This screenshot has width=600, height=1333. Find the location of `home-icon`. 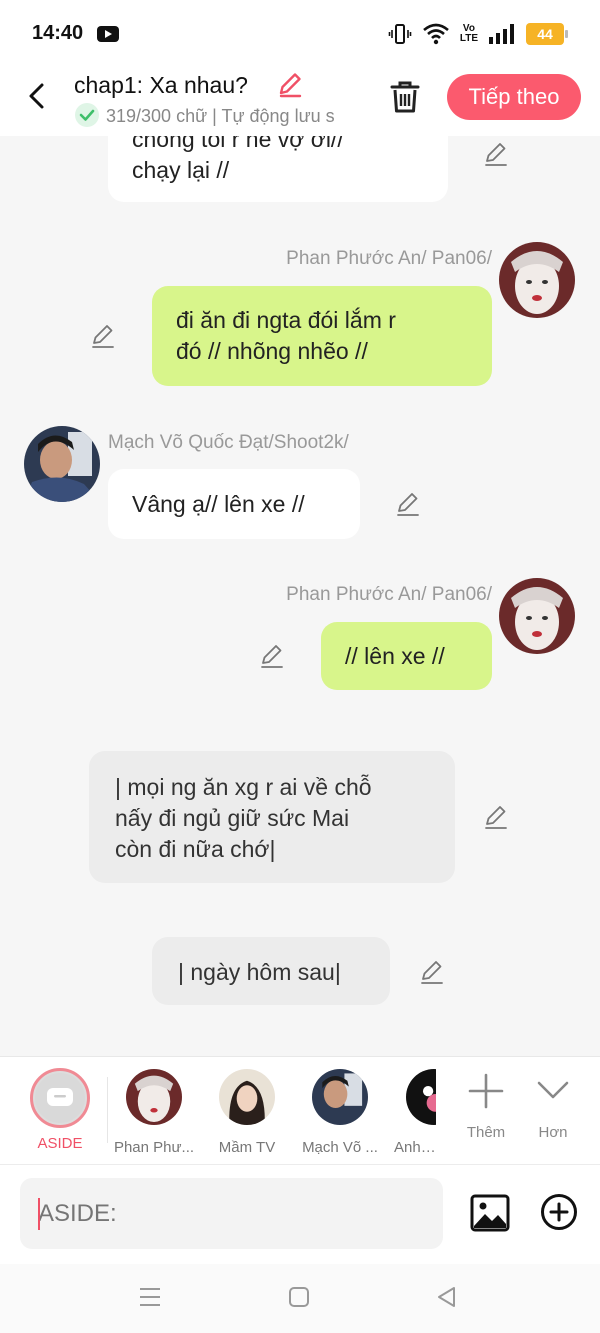

home-icon is located at coordinates (299, 1297).